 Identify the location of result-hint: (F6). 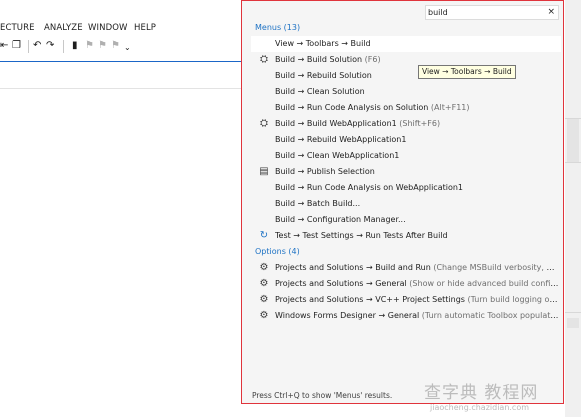
(371, 59).